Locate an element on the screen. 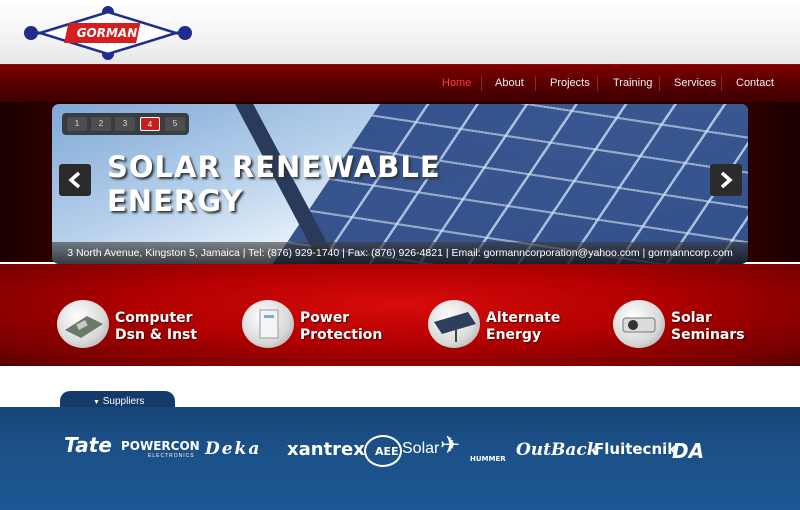  service-line: Dsn & Inst is located at coordinates (156, 335).